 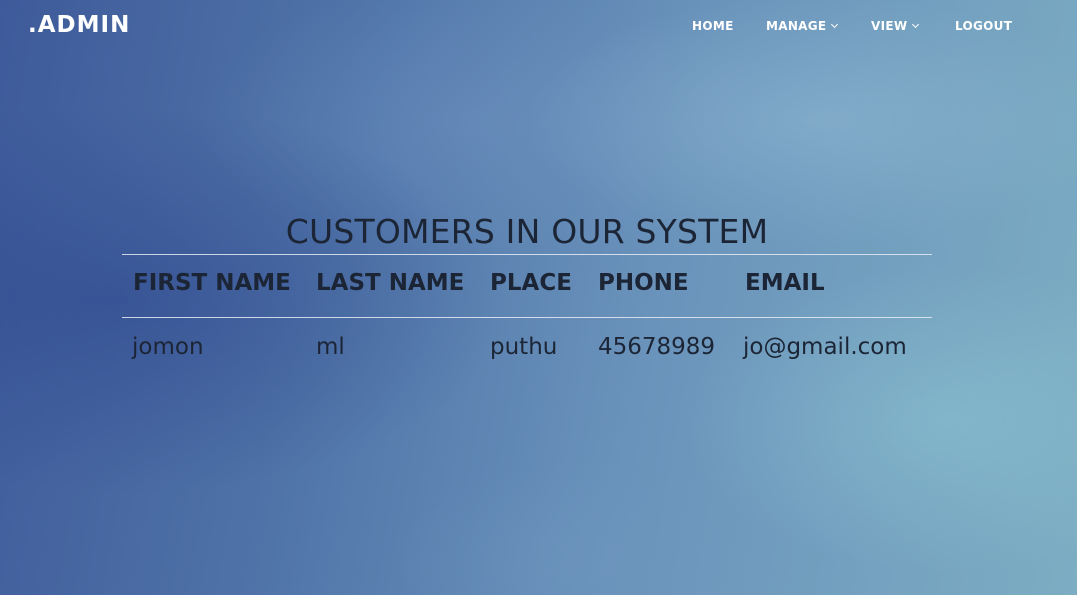 I want to click on nav-view-dropdown: VIEW, so click(x=895, y=26).